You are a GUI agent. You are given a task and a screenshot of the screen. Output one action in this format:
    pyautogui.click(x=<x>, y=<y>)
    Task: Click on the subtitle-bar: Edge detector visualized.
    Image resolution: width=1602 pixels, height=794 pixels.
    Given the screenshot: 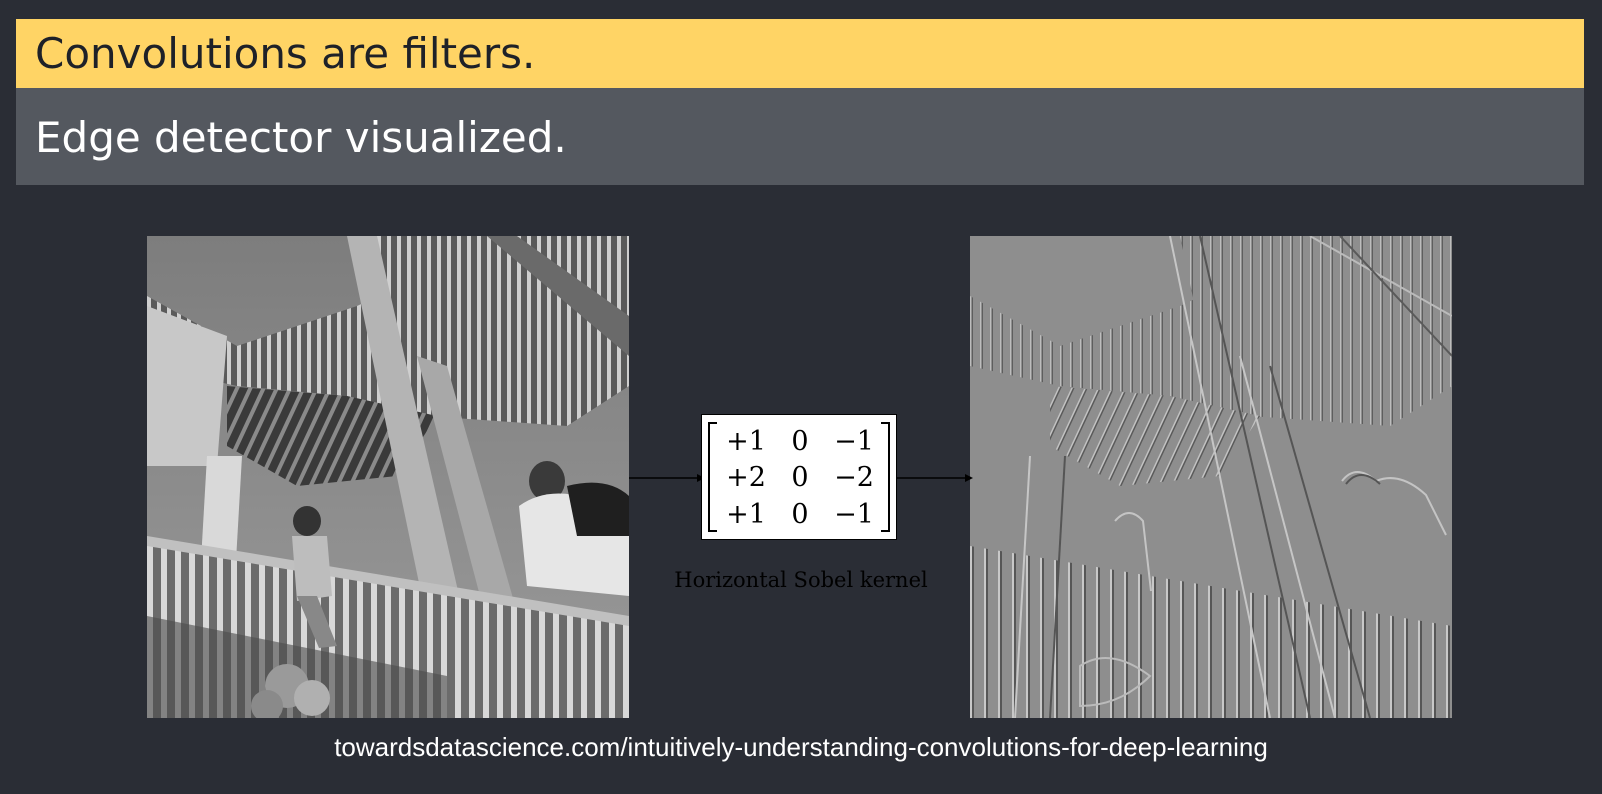 What is the action you would take?
    pyautogui.click(x=800, y=136)
    